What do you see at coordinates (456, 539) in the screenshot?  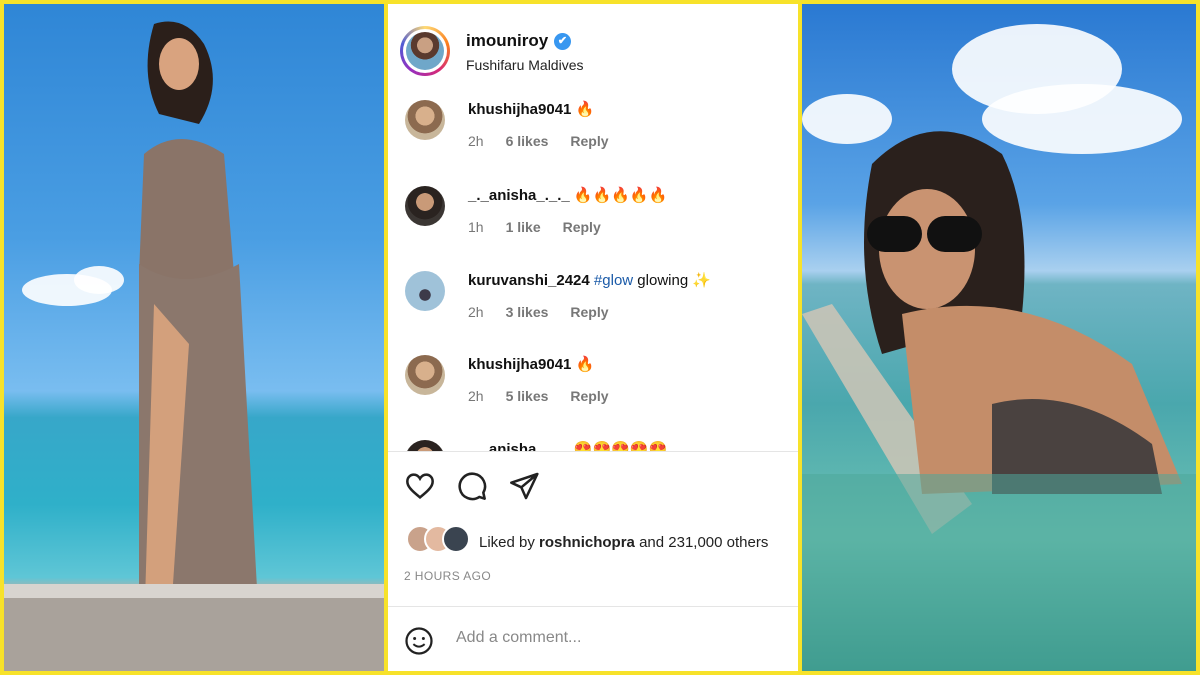 I see `avatar` at bounding box center [456, 539].